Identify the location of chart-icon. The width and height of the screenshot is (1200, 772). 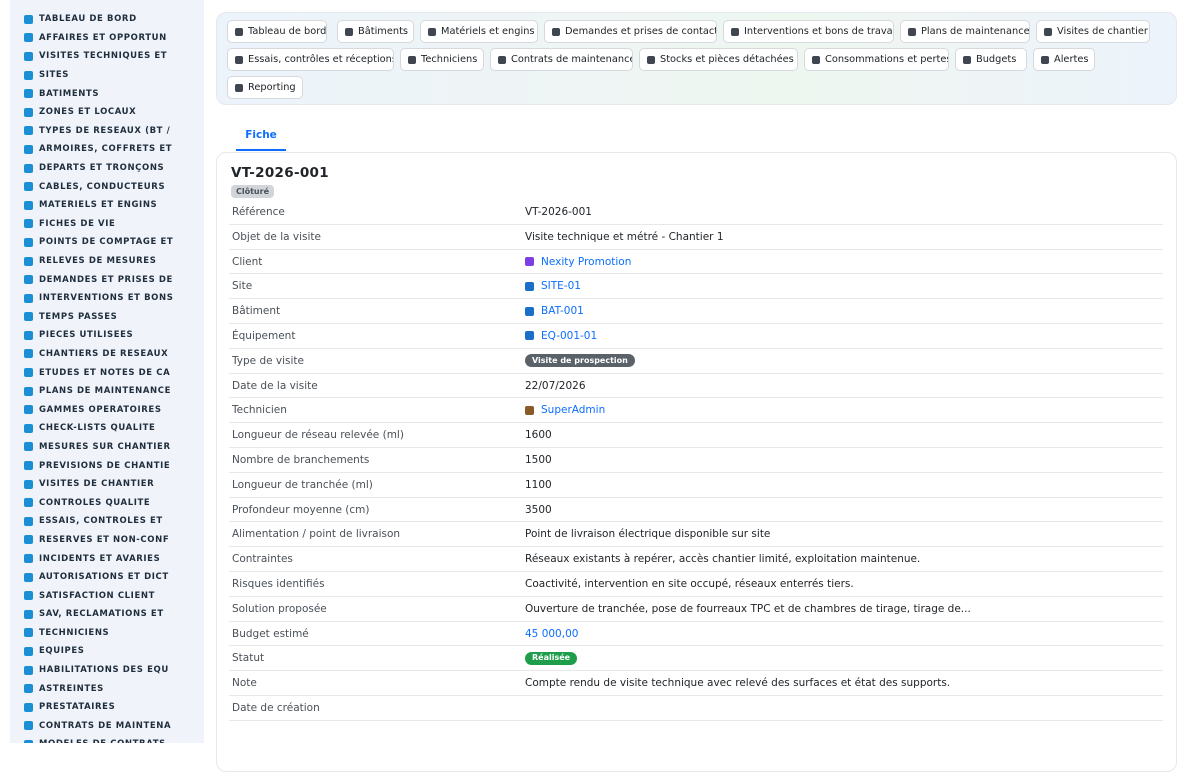
(28, 466).